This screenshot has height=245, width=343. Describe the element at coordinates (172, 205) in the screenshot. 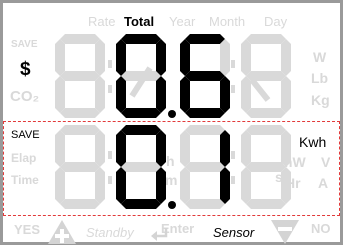

I see `bottom-decimal-point` at that location.